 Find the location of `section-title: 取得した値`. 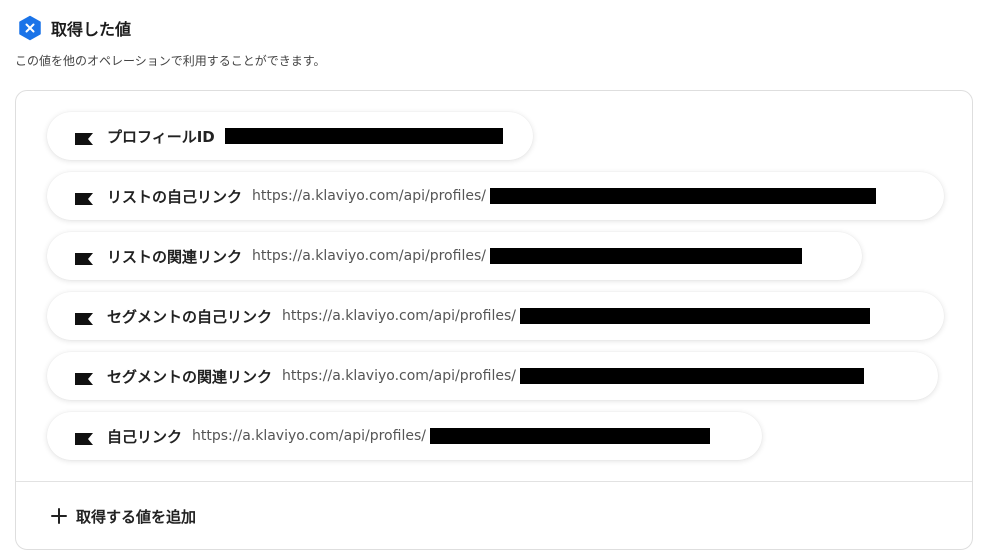

section-title: 取得した値 is located at coordinates (91, 29).